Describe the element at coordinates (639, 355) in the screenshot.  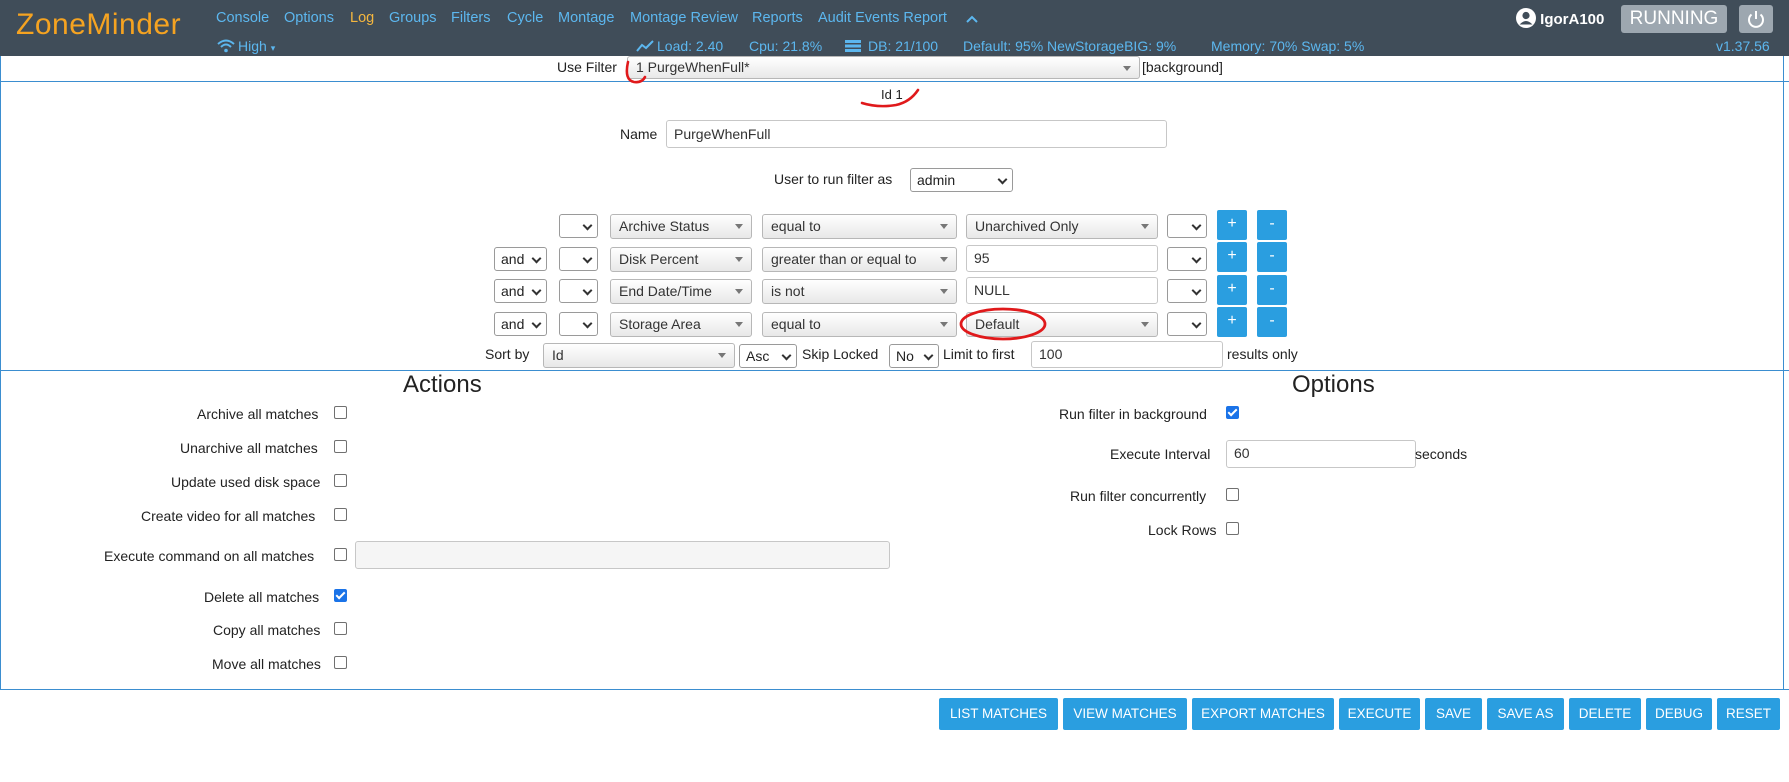
I see `sort-field-select: Id` at that location.